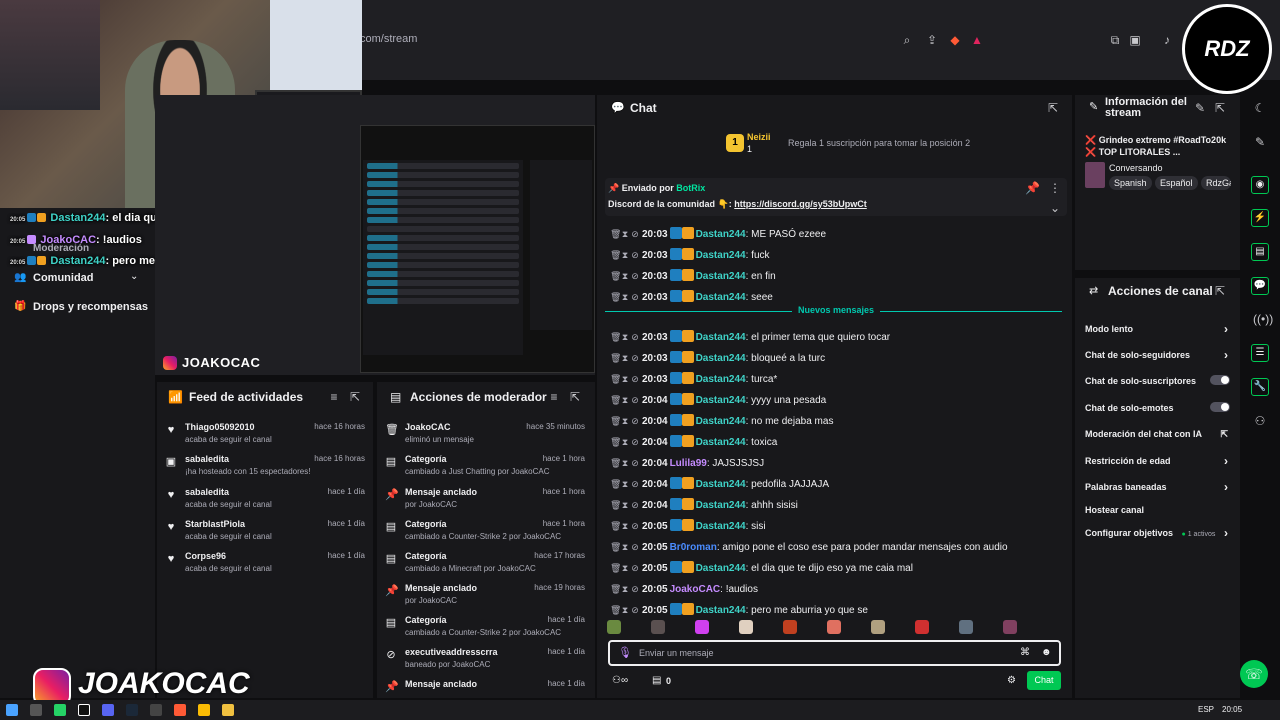 The height and width of the screenshot is (720, 1280). Describe the element at coordinates (759, 137) in the screenshot. I see `top-gifter-name: Neizii` at that location.